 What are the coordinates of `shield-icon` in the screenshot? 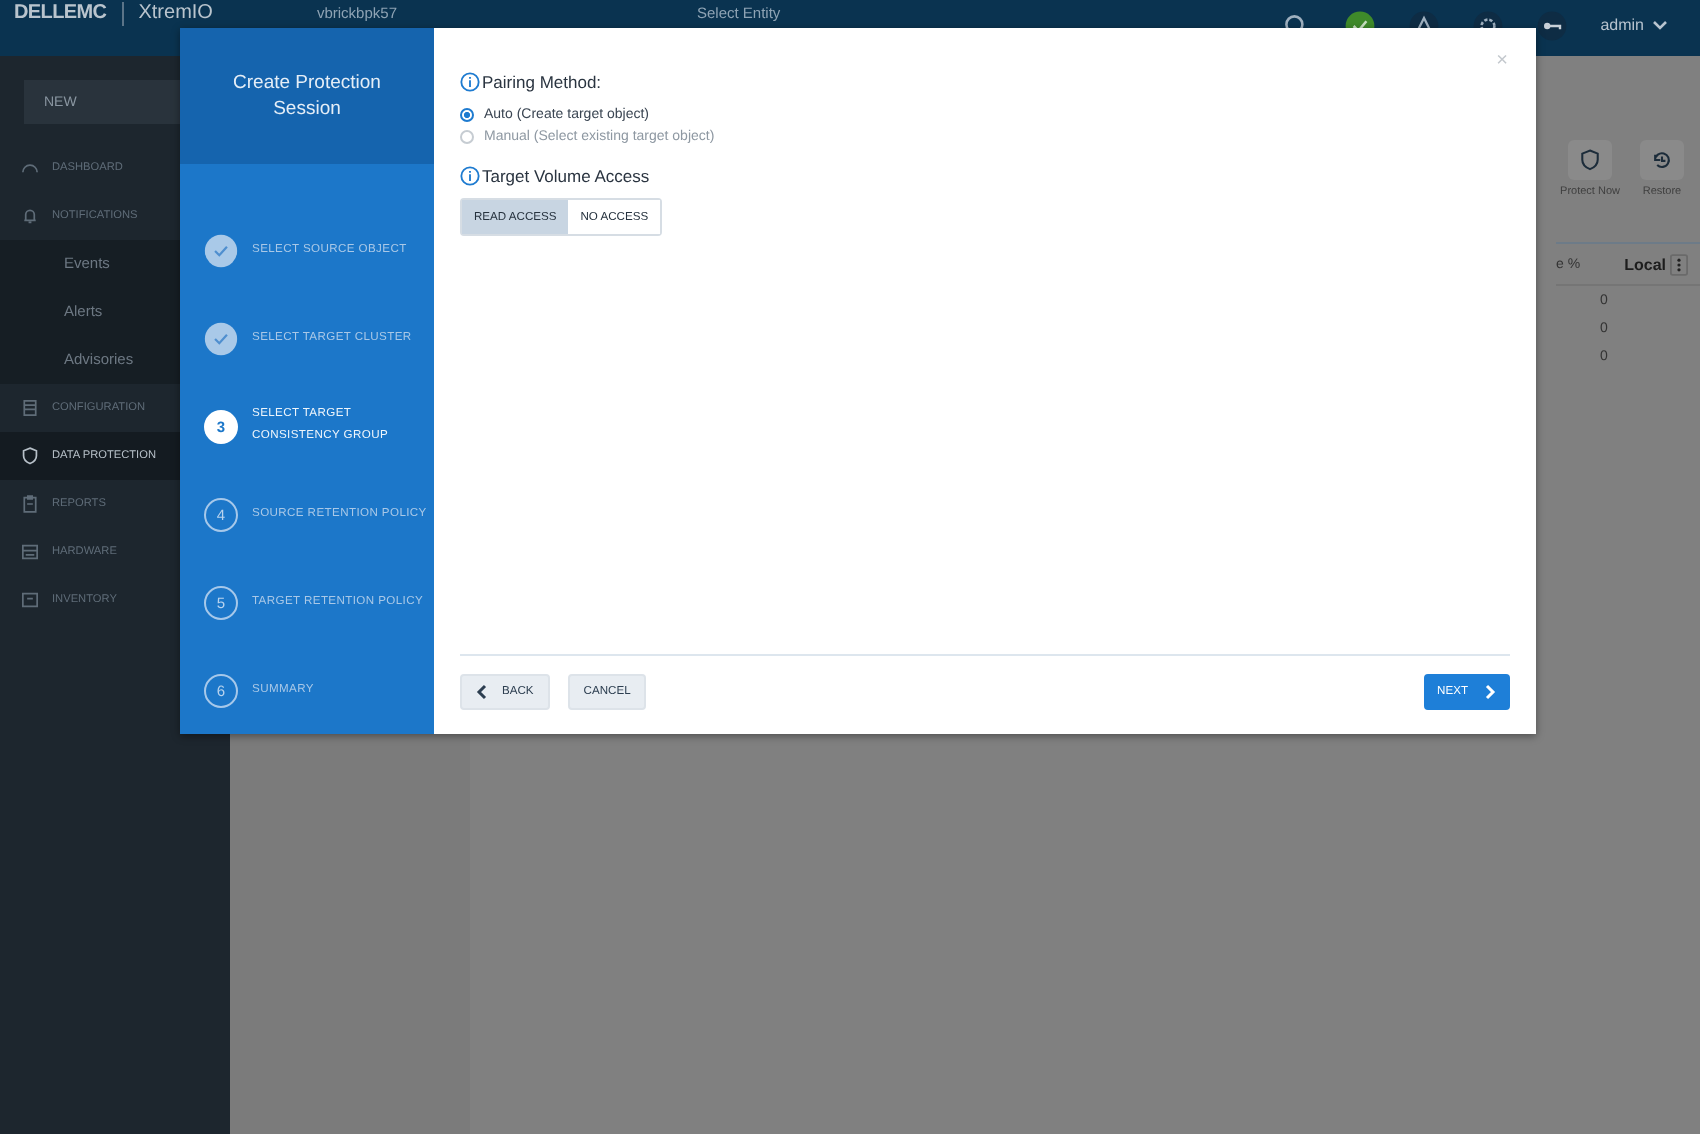 It's located at (1590, 160).